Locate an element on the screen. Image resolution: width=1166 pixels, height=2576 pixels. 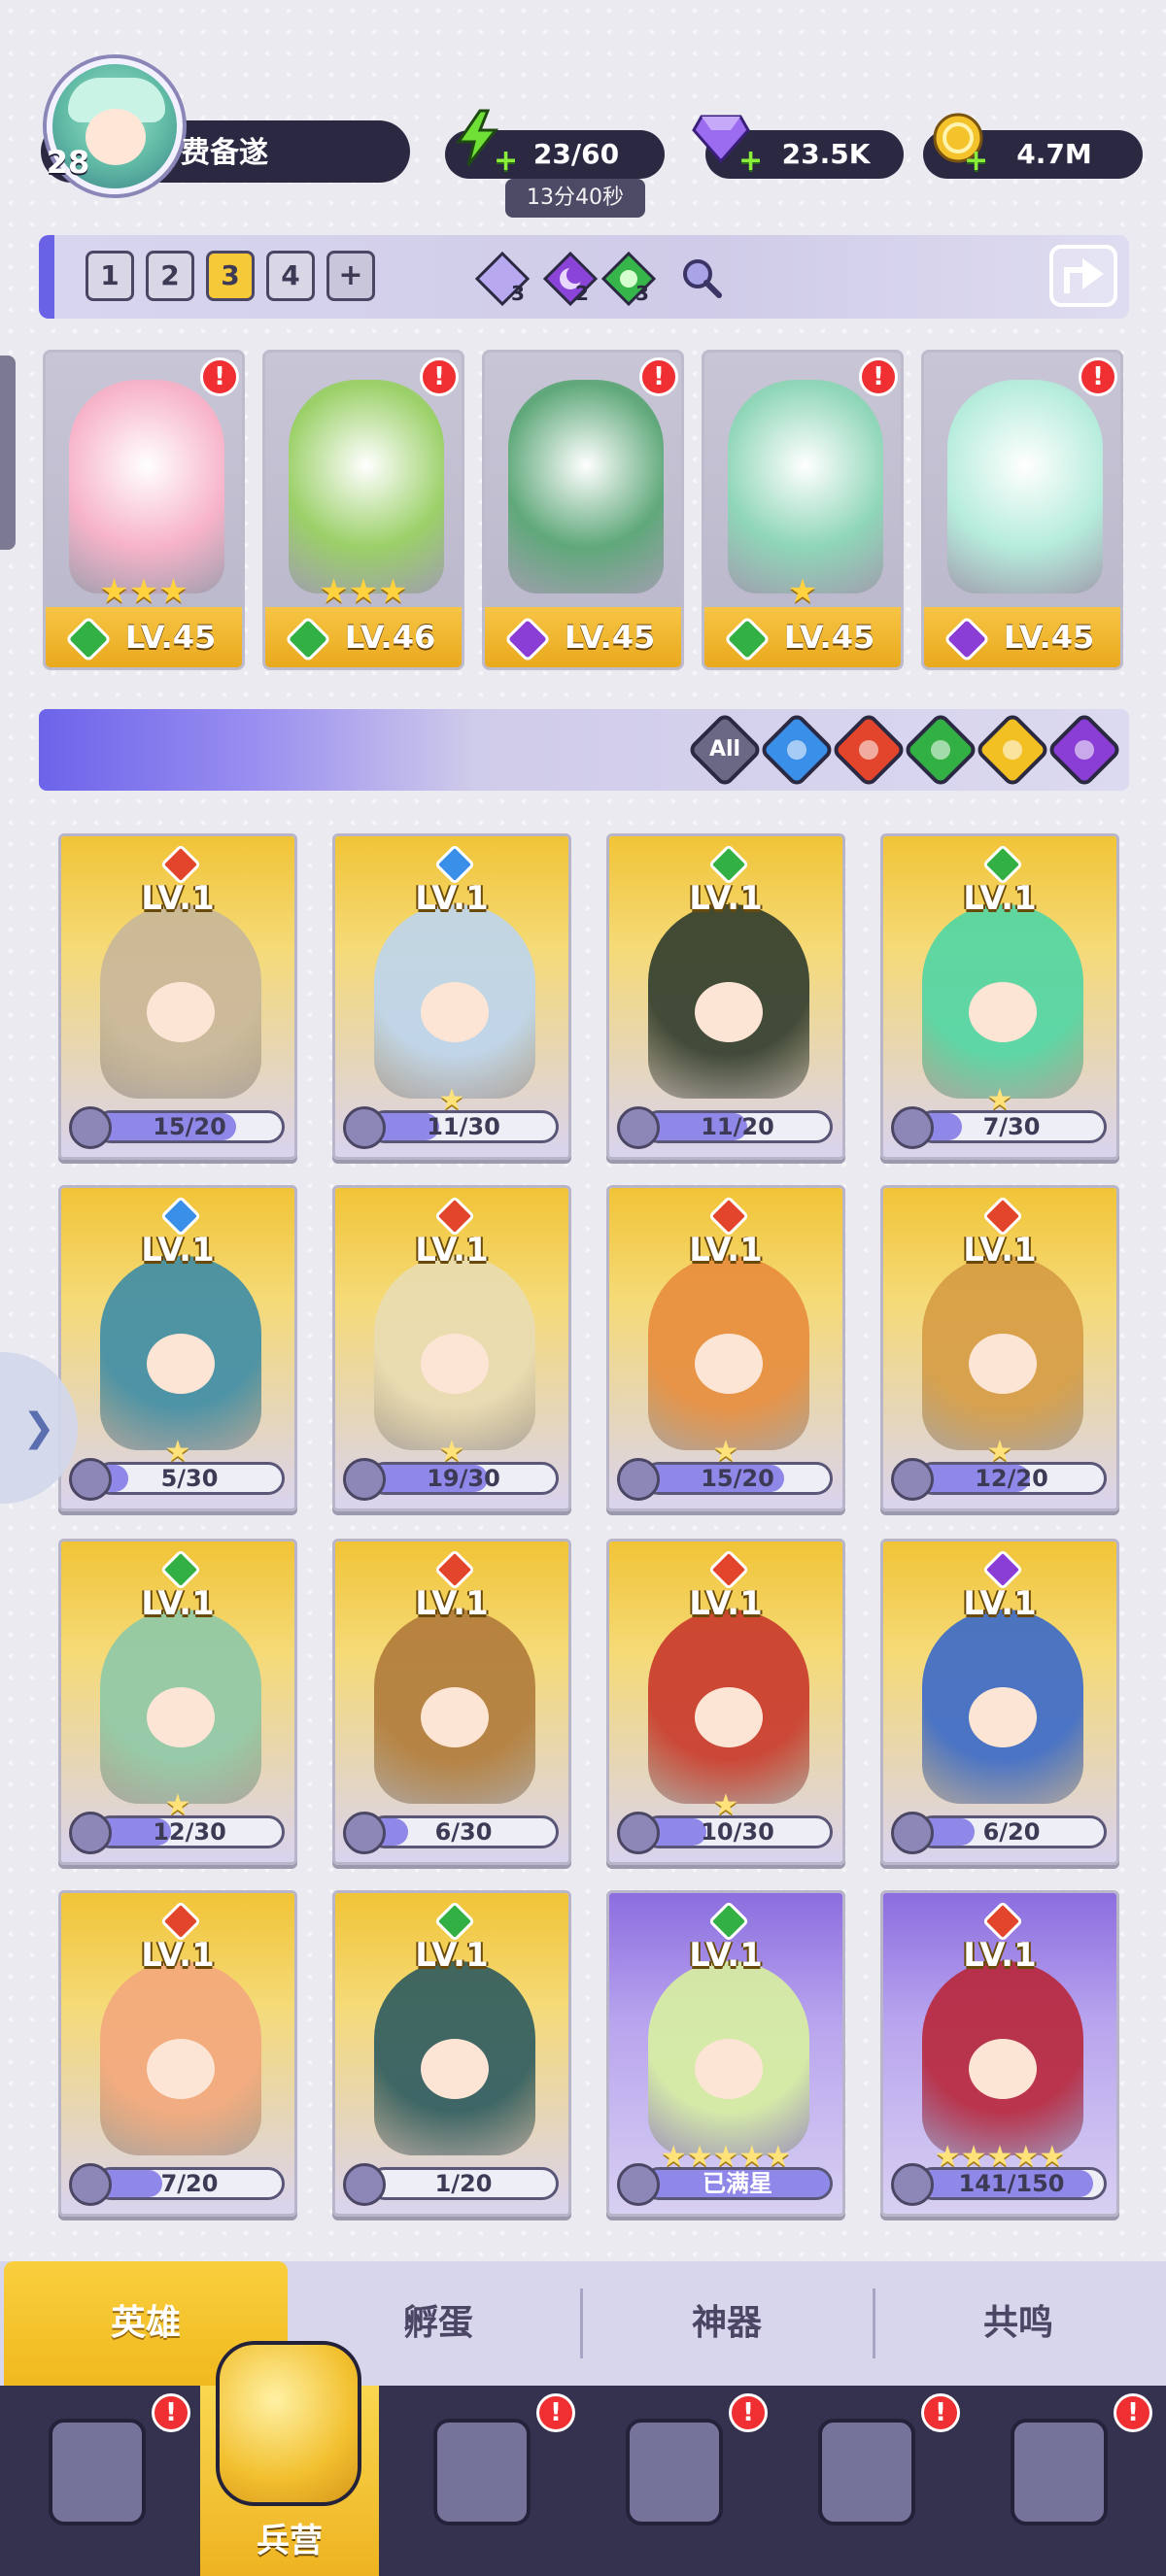
chevron-right-icon: ❯ is located at coordinates (38, 1428).